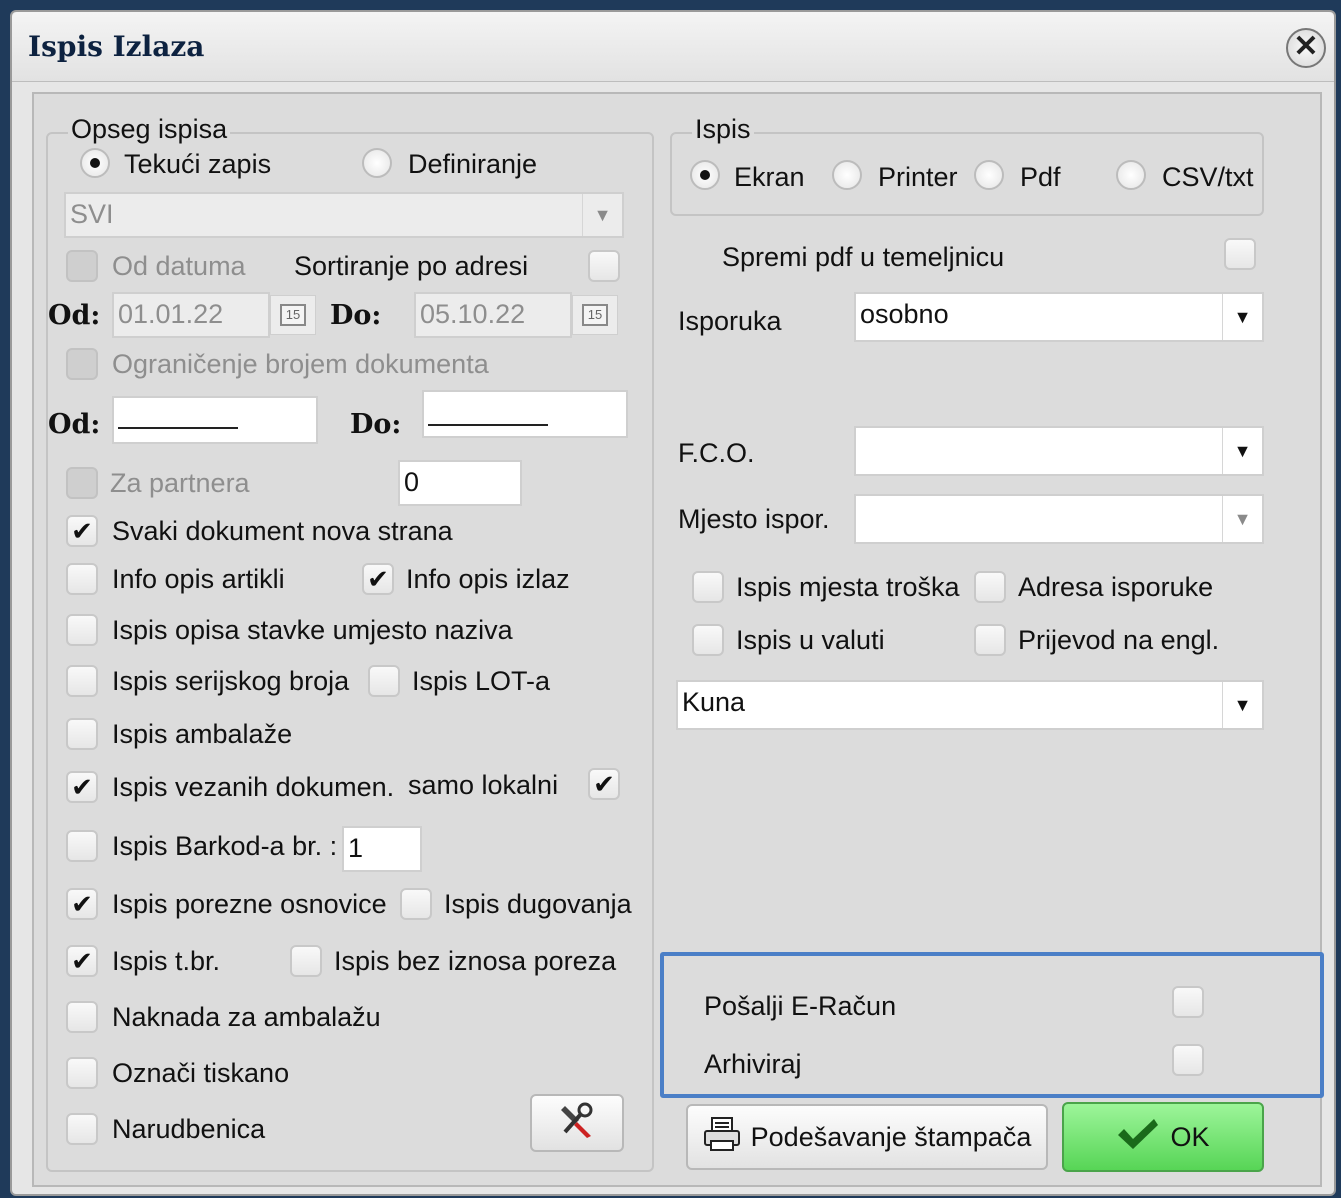 This screenshot has width=1341, height=1198. Describe the element at coordinates (82, 1073) in the screenshot. I see `mark-printed-checkbox` at that location.